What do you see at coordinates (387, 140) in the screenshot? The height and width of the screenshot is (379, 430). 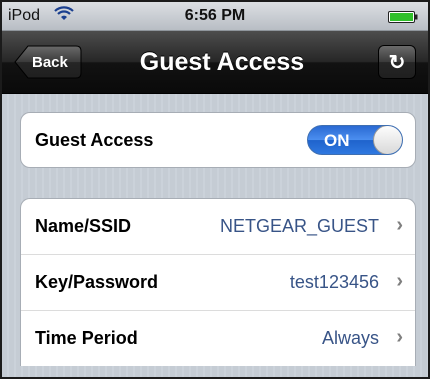 I see `toggle-knob` at bounding box center [387, 140].